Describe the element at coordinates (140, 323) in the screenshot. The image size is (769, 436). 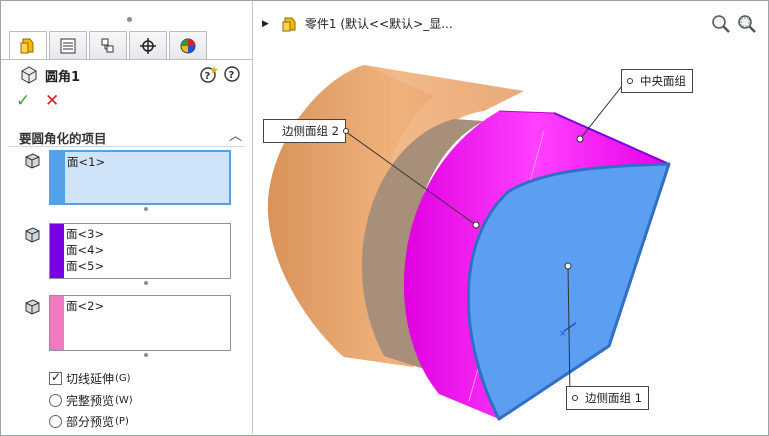
I see `selection-list-3: 面<2>` at that location.